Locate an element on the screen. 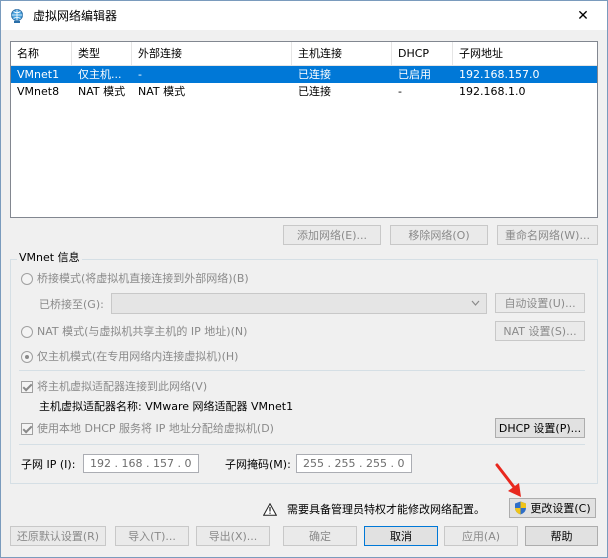 The height and width of the screenshot is (558, 608). cancel-button: 取消 is located at coordinates (401, 536).